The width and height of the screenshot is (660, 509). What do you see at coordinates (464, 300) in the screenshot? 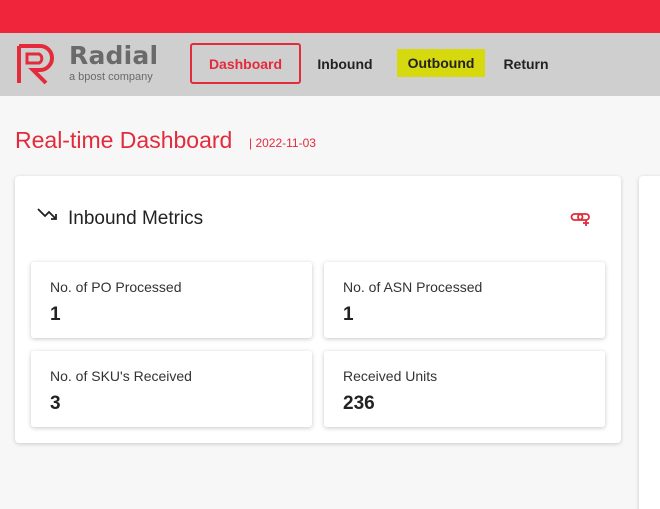
I see `metric-asn-processed: No. of ASN Processed 1` at bounding box center [464, 300].